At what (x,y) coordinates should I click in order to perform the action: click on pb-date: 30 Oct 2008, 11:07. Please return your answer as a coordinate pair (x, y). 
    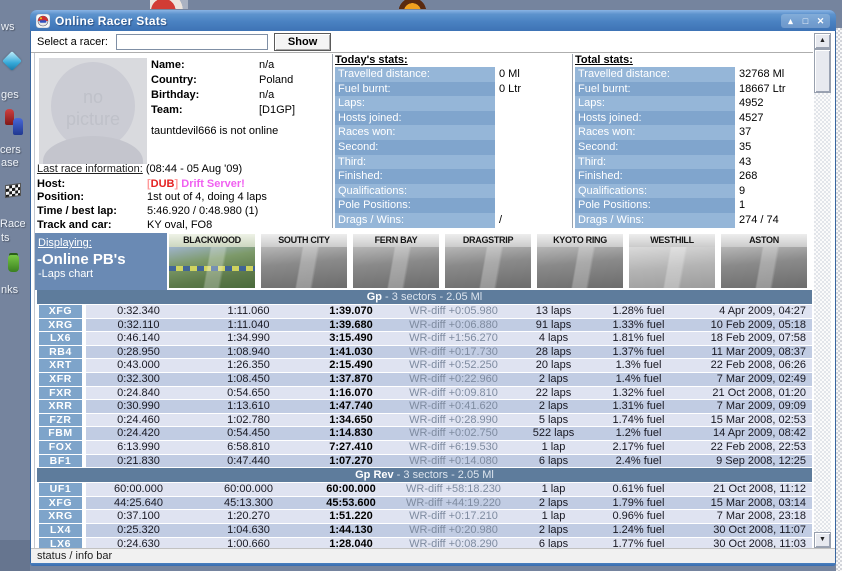
    Looking at the image, I should click on (759, 529).